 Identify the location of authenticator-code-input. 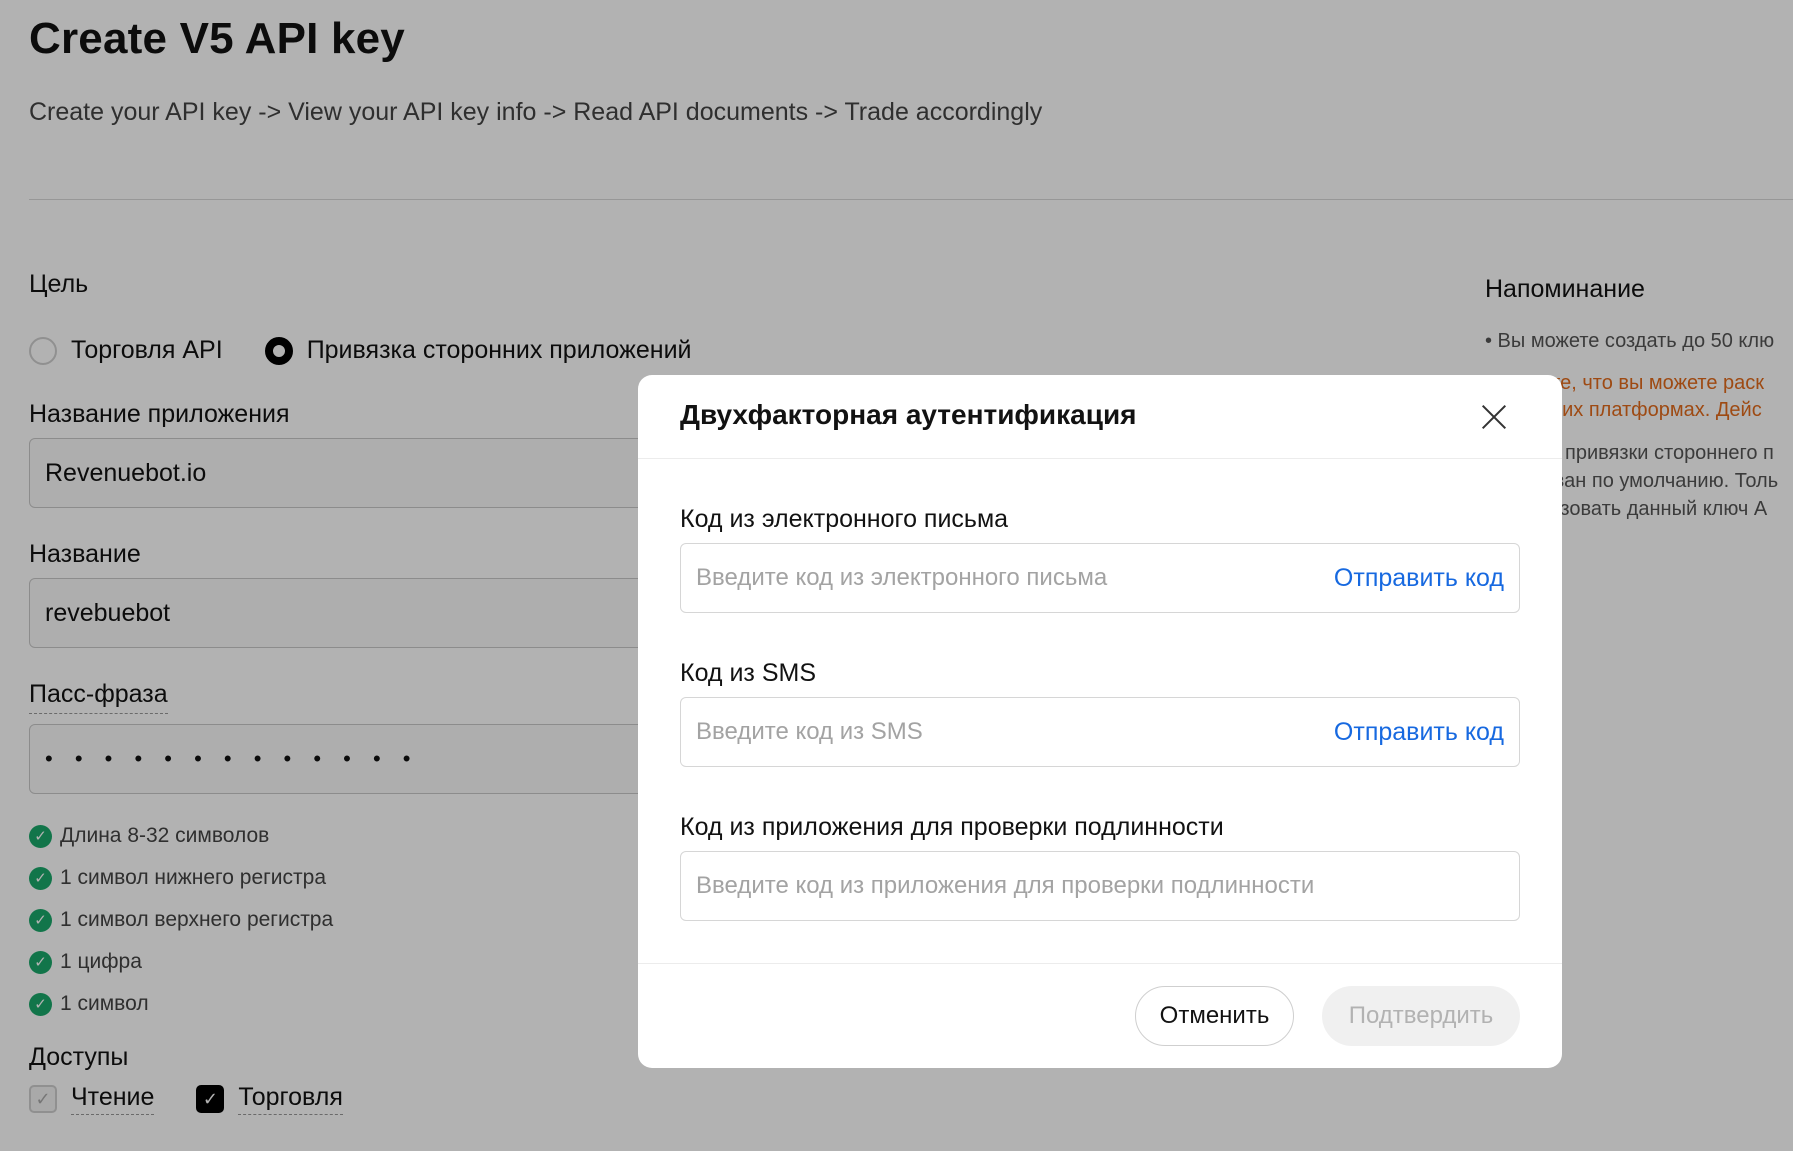
(1100, 886).